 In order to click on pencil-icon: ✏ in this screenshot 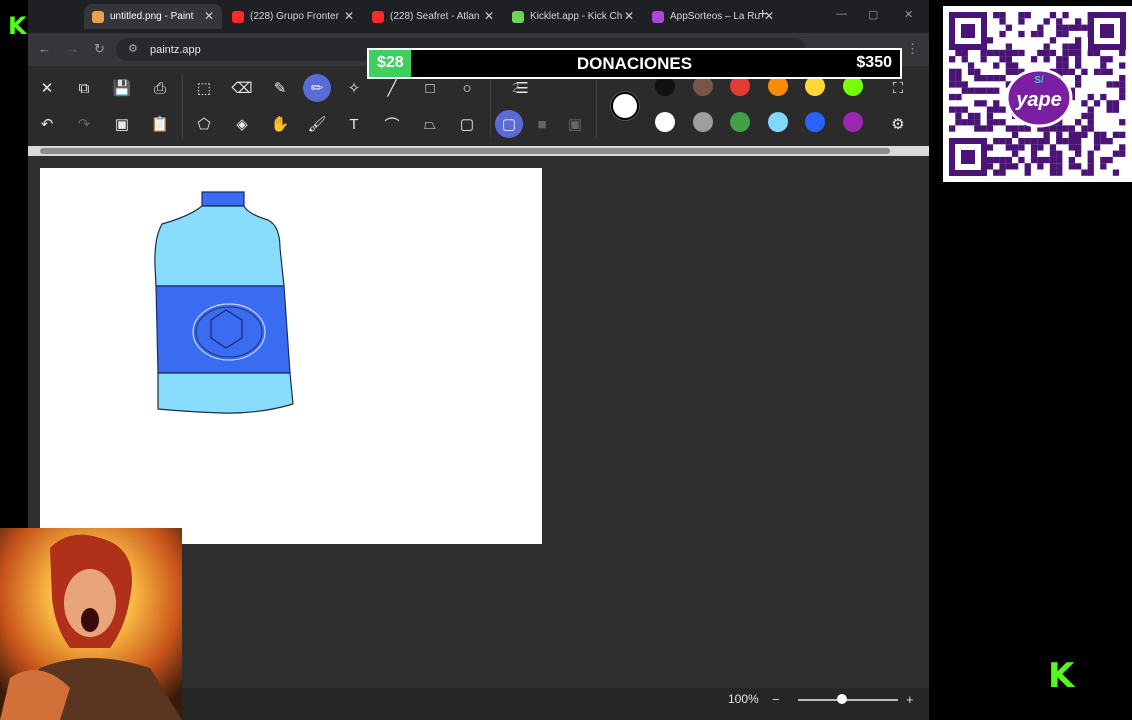, I will do `click(317, 88)`.